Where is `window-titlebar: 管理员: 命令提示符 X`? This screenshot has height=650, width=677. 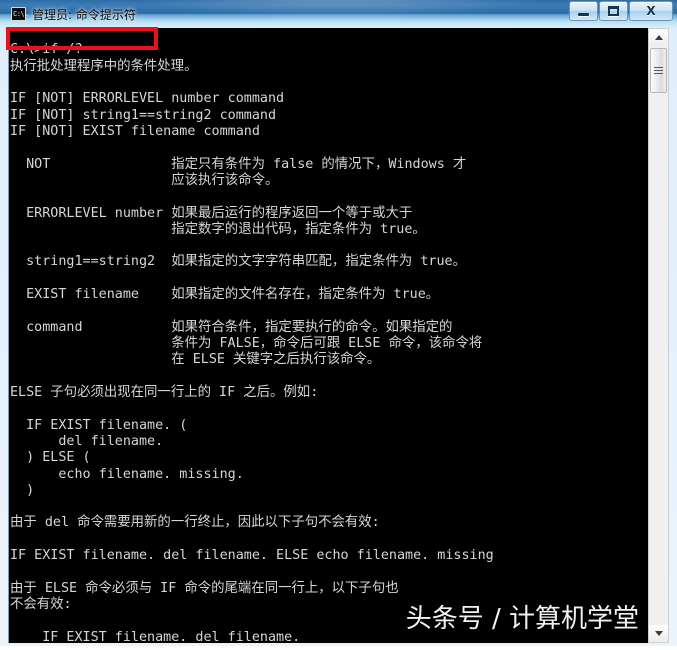 window-titlebar: 管理员: 命令提示符 X is located at coordinates (338, 14).